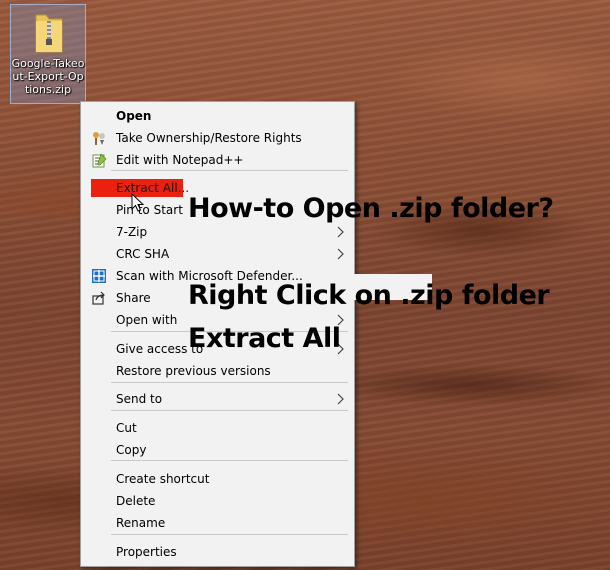 The image size is (610, 570). I want to click on menu-item-label: Share, so click(133, 298).